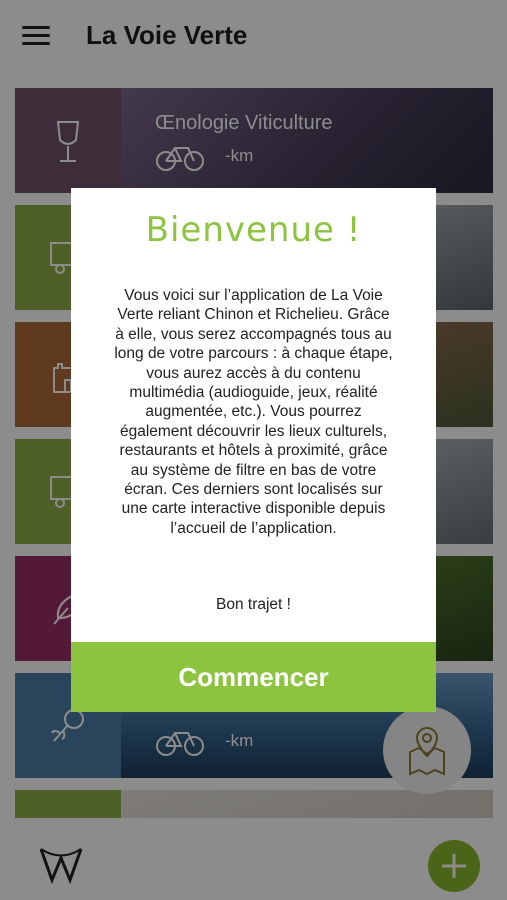 The image size is (507, 900). Describe the element at coordinates (253, 677) in the screenshot. I see `start-button: Commencer` at that location.